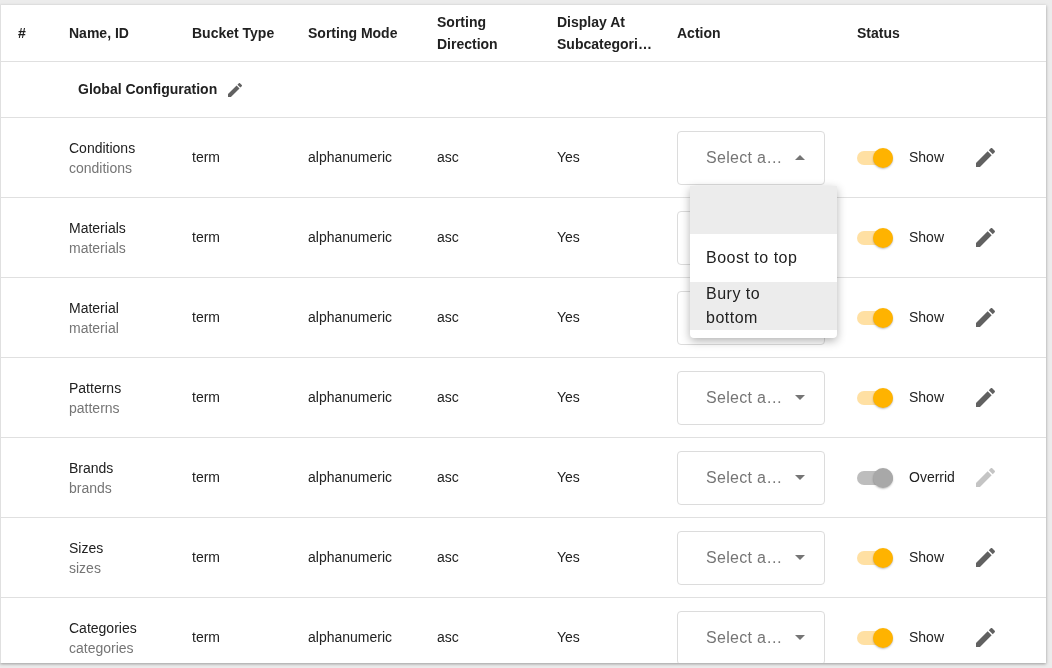 The height and width of the screenshot is (668, 1052). Describe the element at coordinates (699, 33) in the screenshot. I see `column-header: Action` at that location.